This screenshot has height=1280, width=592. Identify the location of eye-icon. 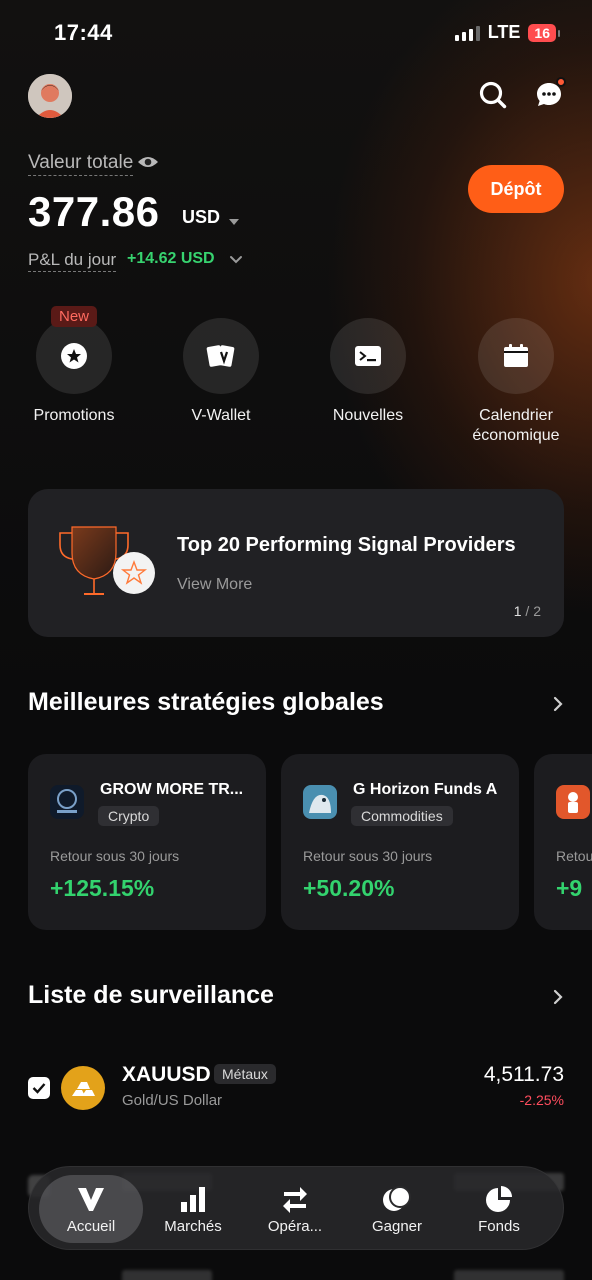
(148, 162).